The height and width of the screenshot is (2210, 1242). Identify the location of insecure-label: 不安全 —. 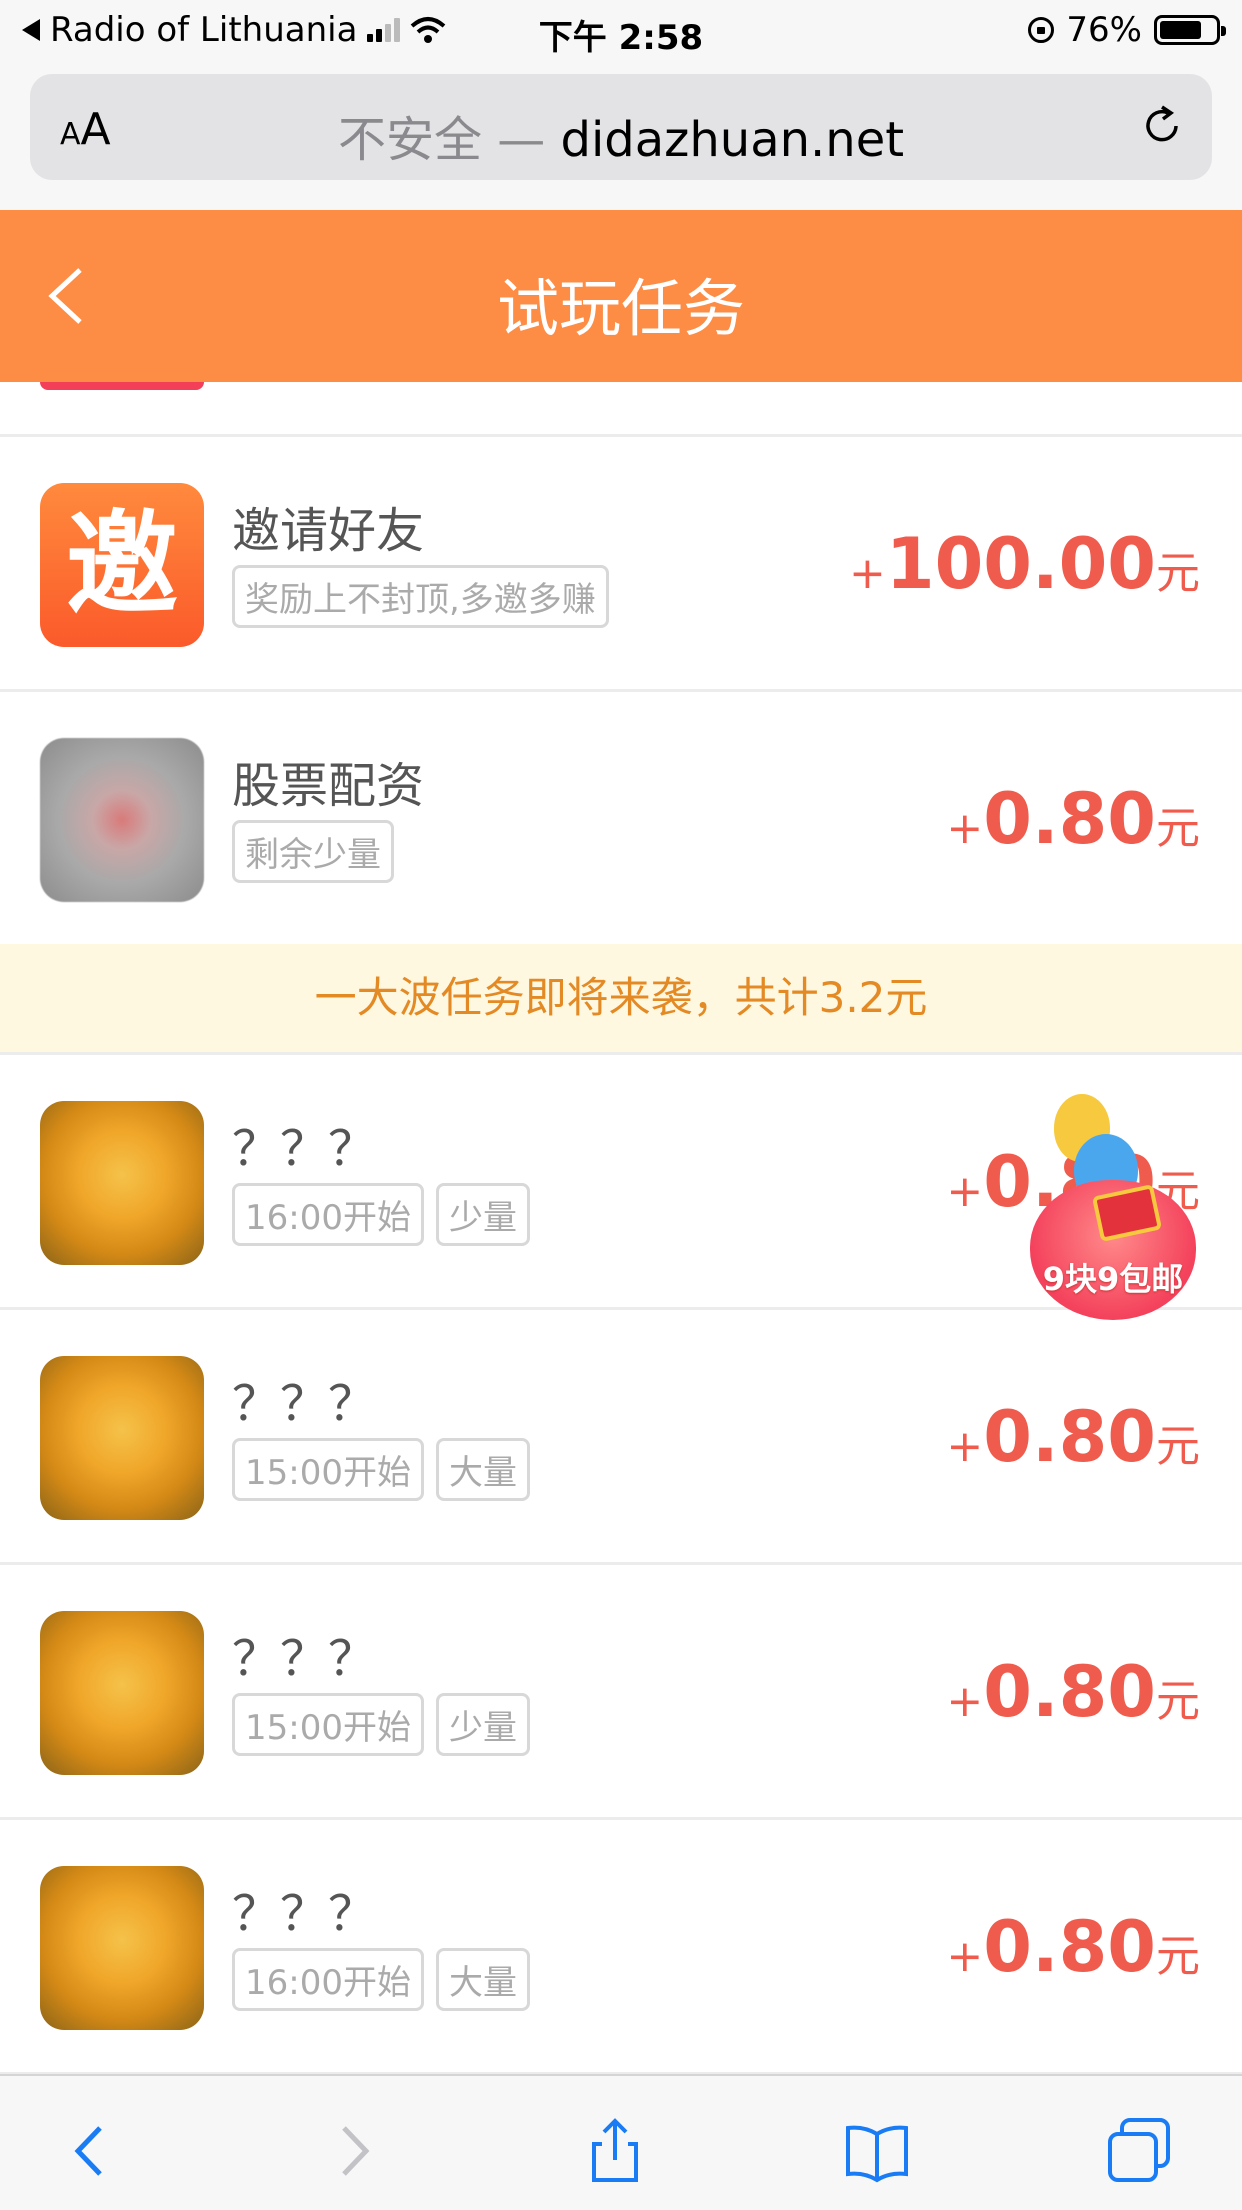
(441, 140).